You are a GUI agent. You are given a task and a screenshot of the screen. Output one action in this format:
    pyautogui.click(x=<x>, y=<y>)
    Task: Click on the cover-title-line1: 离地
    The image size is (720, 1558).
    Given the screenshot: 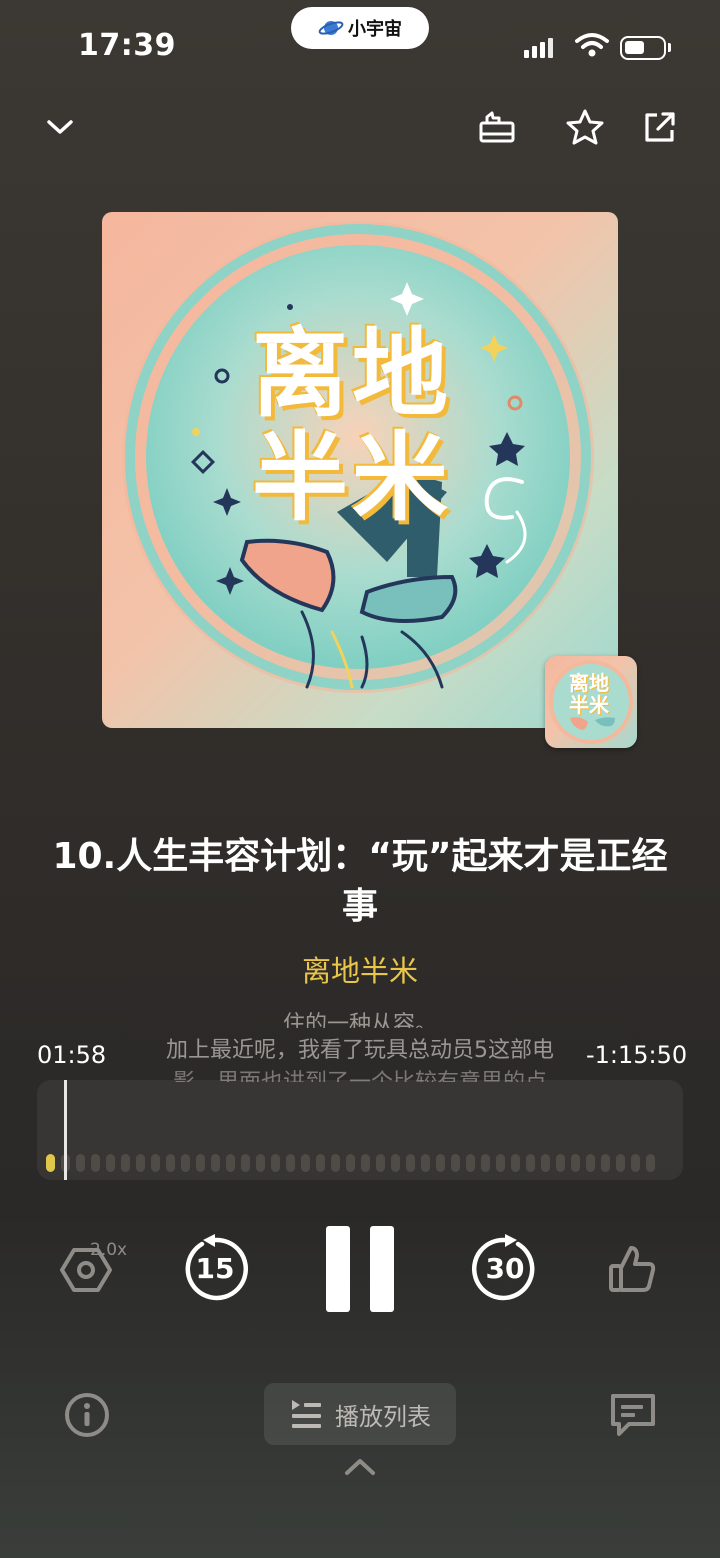 What is the action you would take?
    pyautogui.click(x=352, y=374)
    